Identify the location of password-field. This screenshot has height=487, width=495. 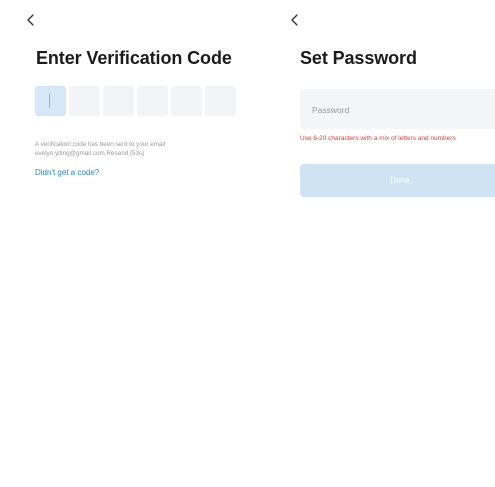
(397, 110).